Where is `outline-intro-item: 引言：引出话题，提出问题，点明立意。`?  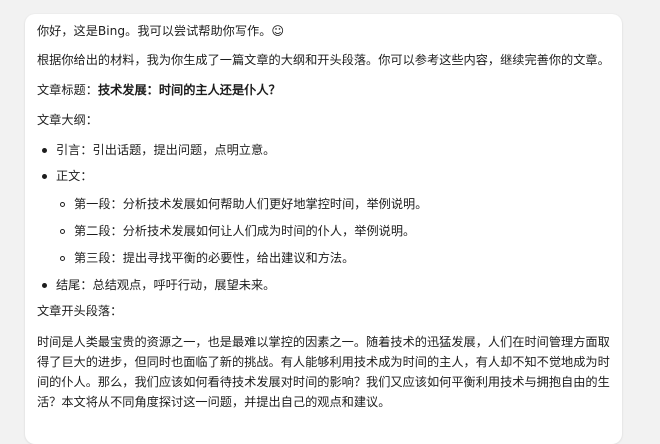
outline-intro-item: 引言：引出话题，提出问题，点明立意。 is located at coordinates (166, 150).